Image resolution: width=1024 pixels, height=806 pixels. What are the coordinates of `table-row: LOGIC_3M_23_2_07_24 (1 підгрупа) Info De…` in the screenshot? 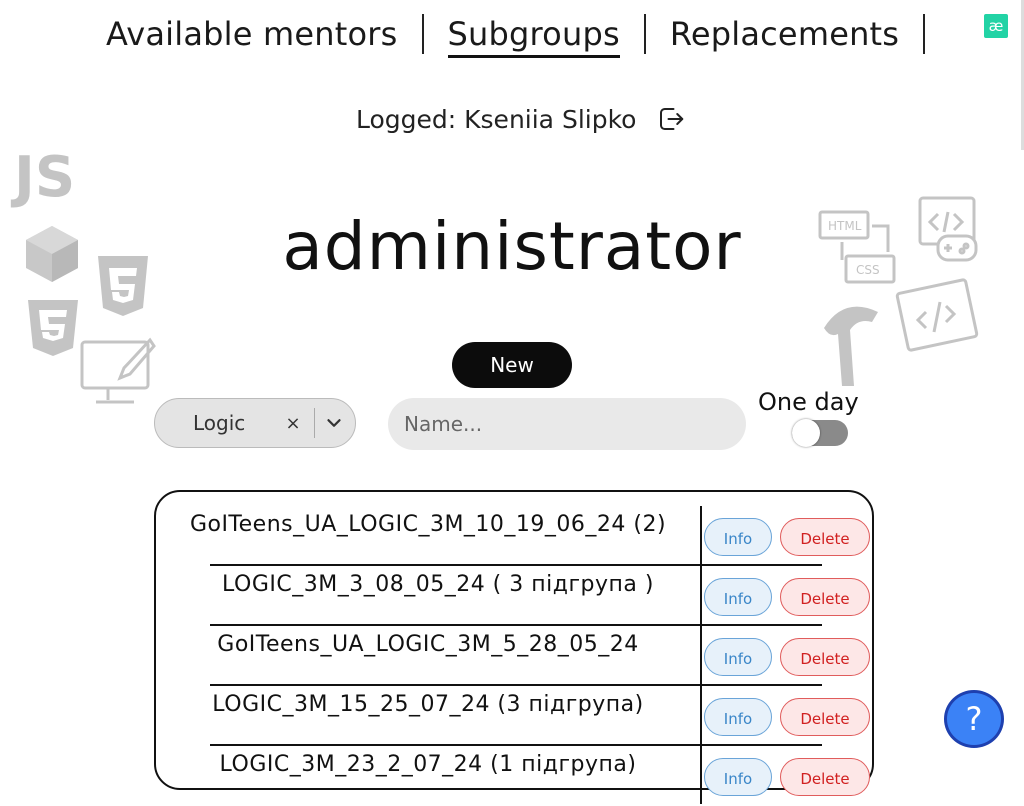 It's located at (514, 776).